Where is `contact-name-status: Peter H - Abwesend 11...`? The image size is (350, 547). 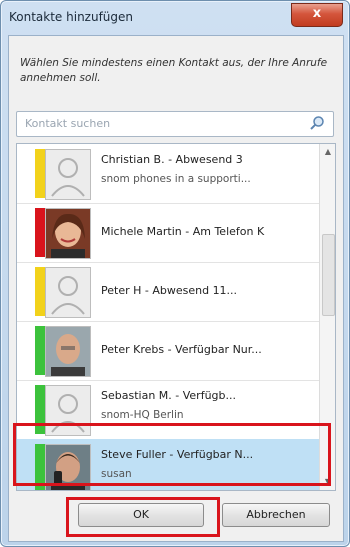
contact-name-status: Peter H - Abwesend 11... is located at coordinates (169, 290).